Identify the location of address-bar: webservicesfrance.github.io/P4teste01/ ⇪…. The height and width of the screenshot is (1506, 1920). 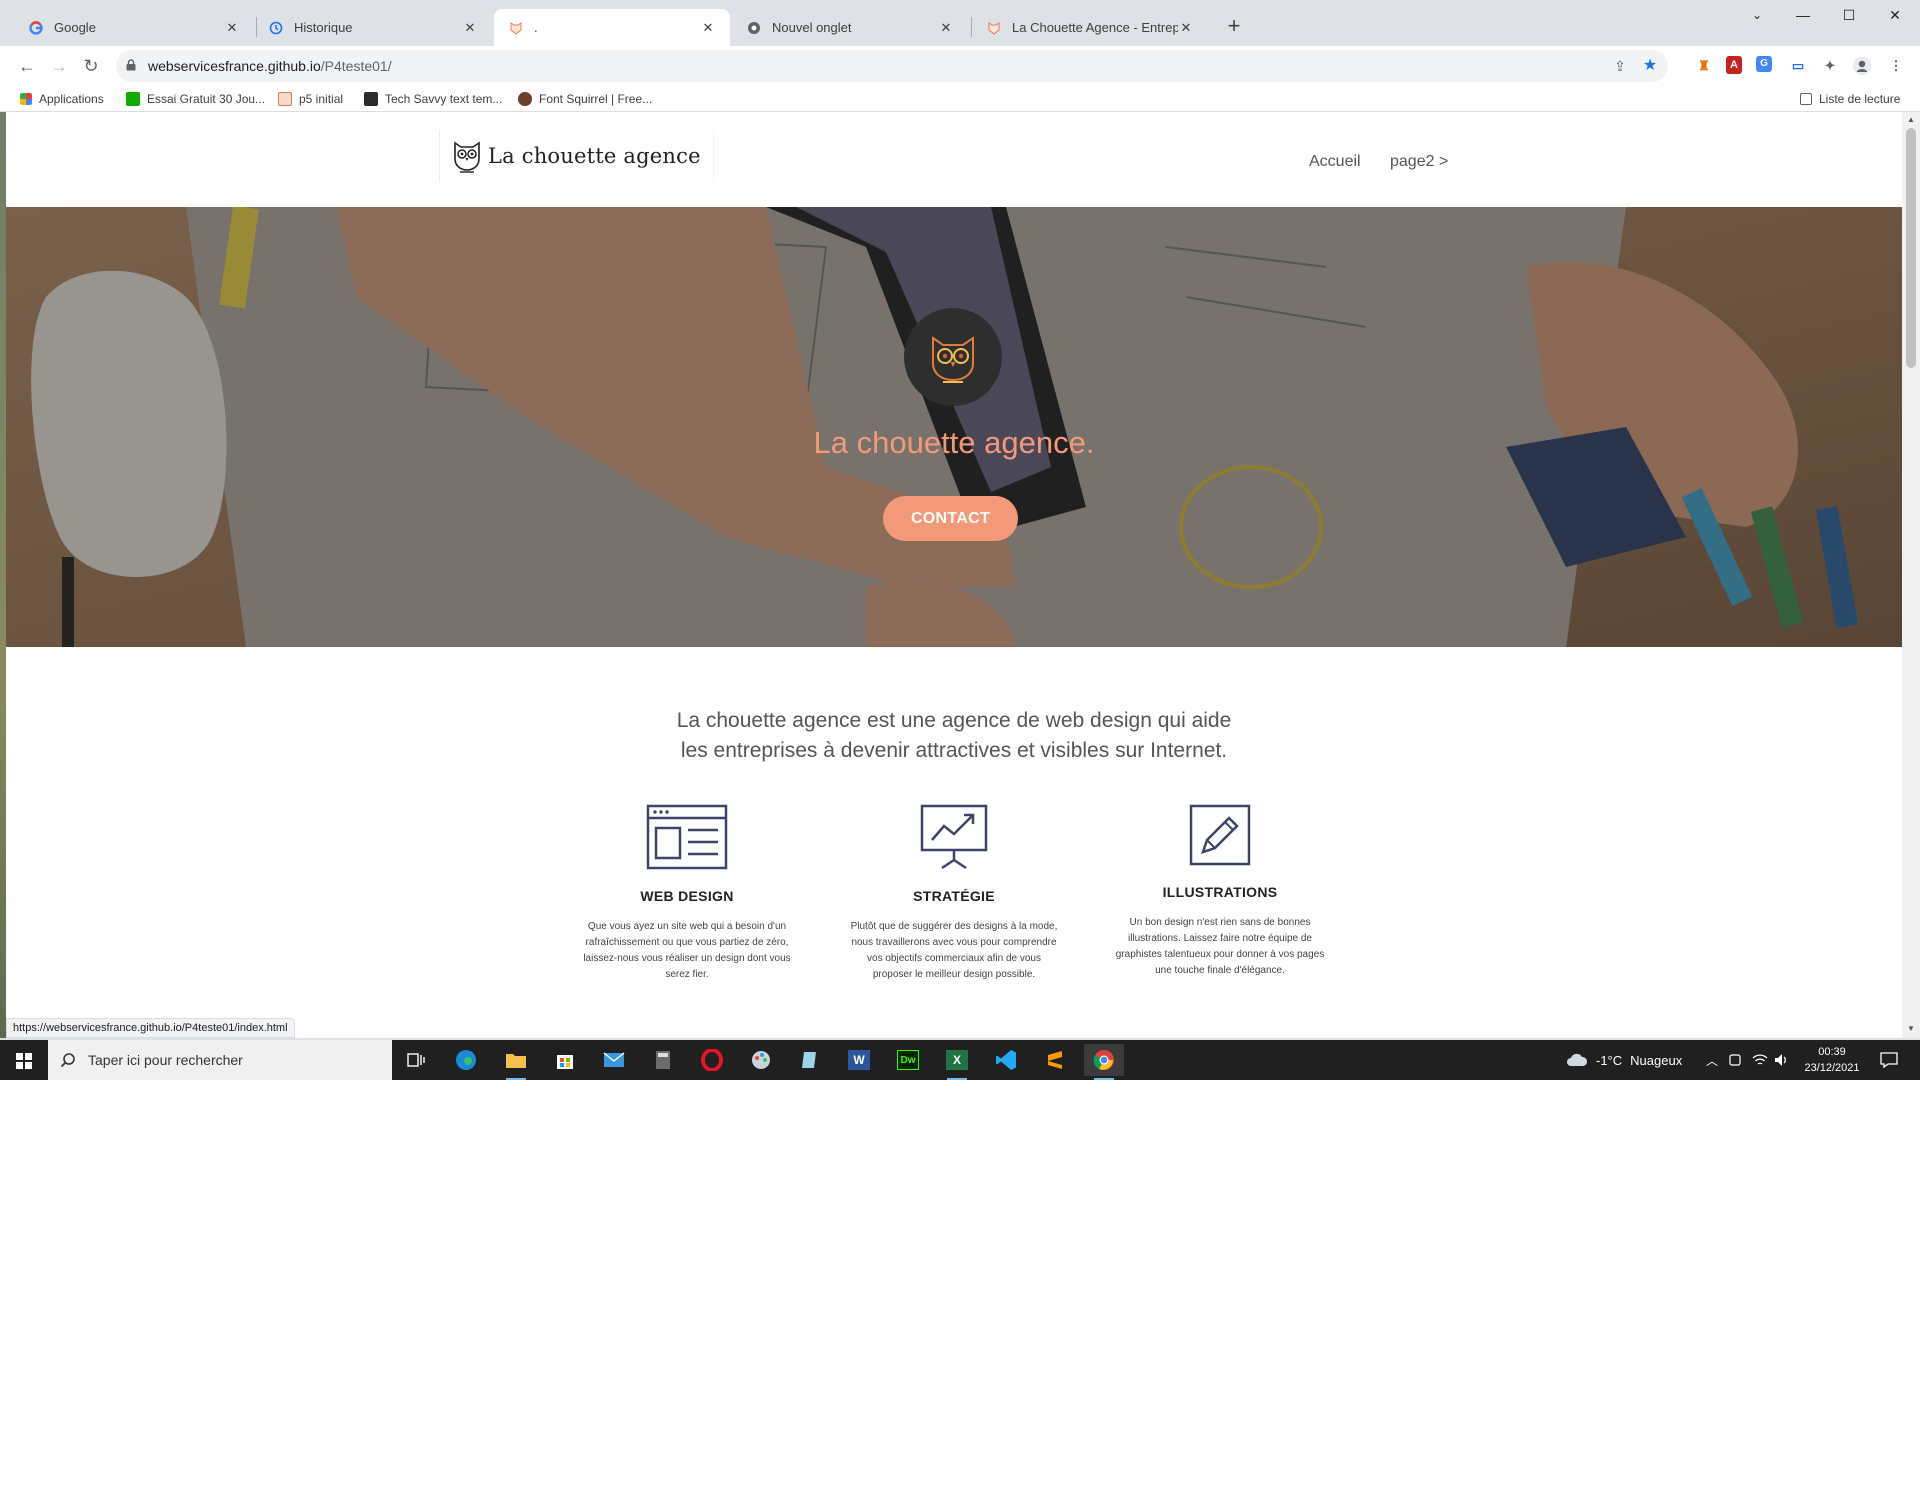
(892, 66).